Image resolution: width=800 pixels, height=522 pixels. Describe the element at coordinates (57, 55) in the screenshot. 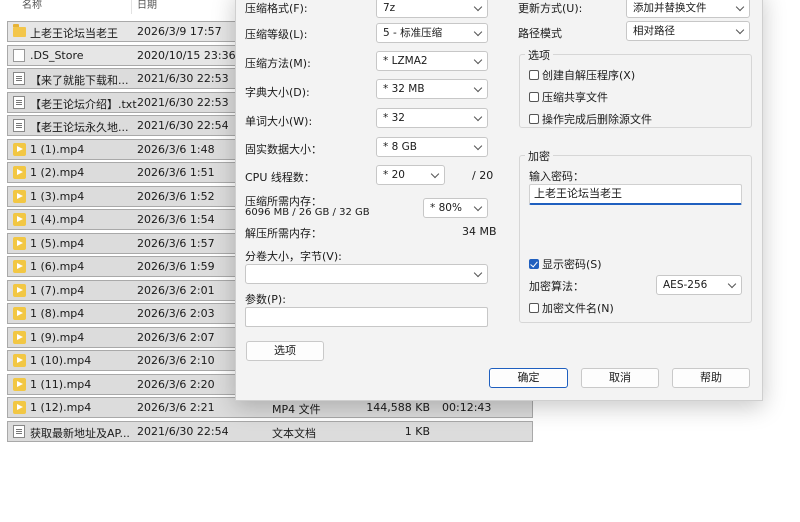

I see `file-name: .DS_Store` at that location.